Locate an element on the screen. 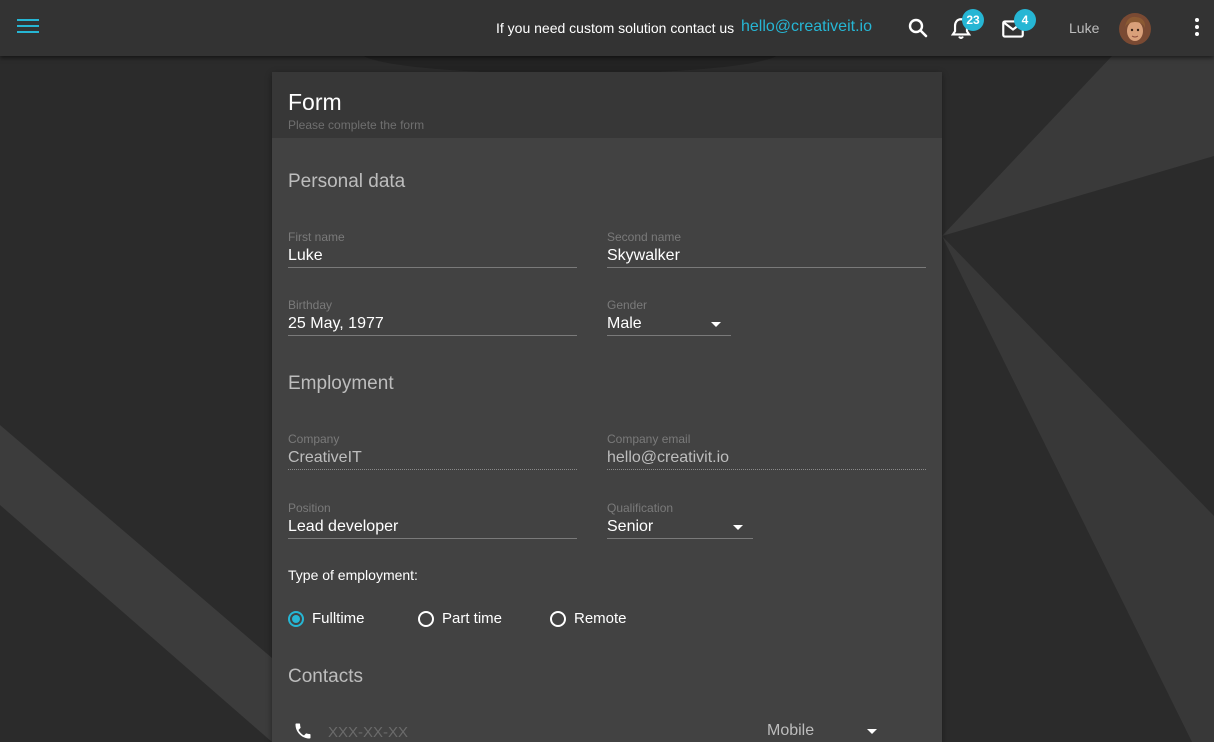  phone-type-field: Mobile is located at coordinates (827, 730).